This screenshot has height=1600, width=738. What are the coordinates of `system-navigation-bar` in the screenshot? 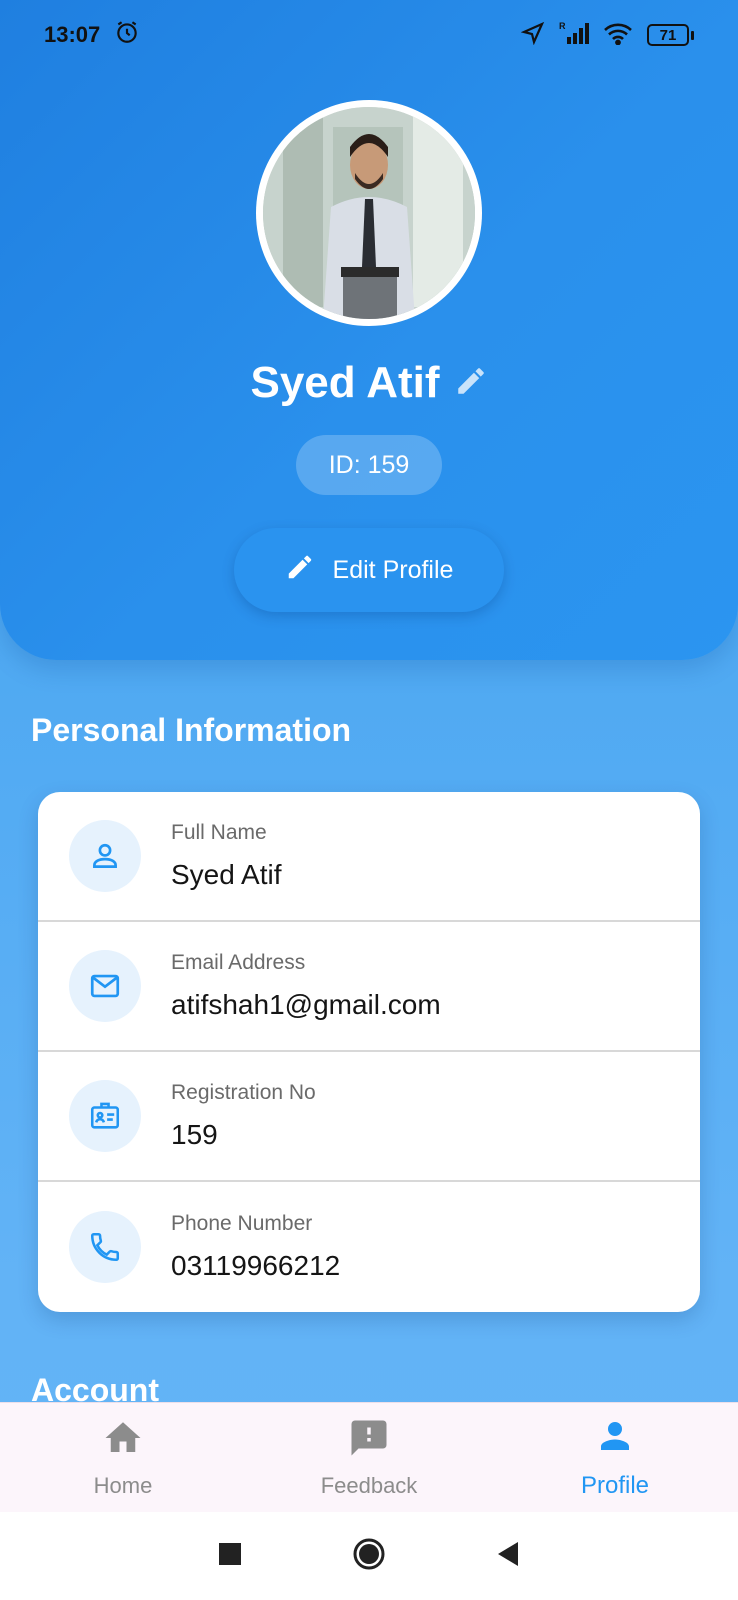 It's located at (369, 1556).